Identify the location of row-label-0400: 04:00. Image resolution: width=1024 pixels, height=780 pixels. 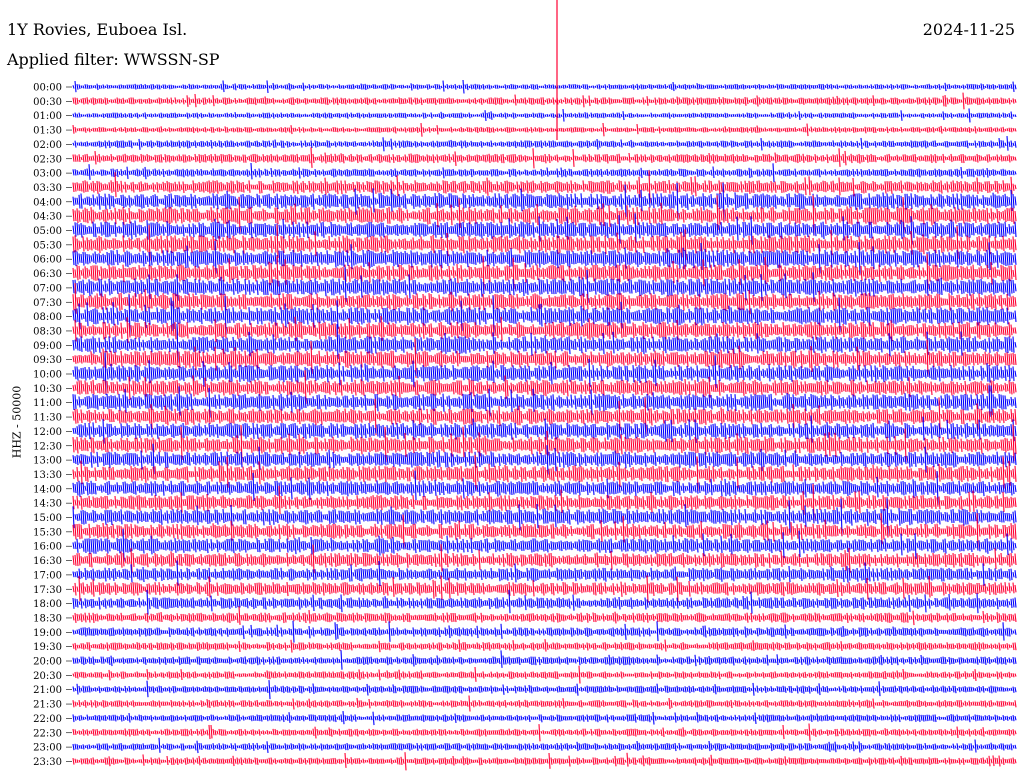
(47, 202).